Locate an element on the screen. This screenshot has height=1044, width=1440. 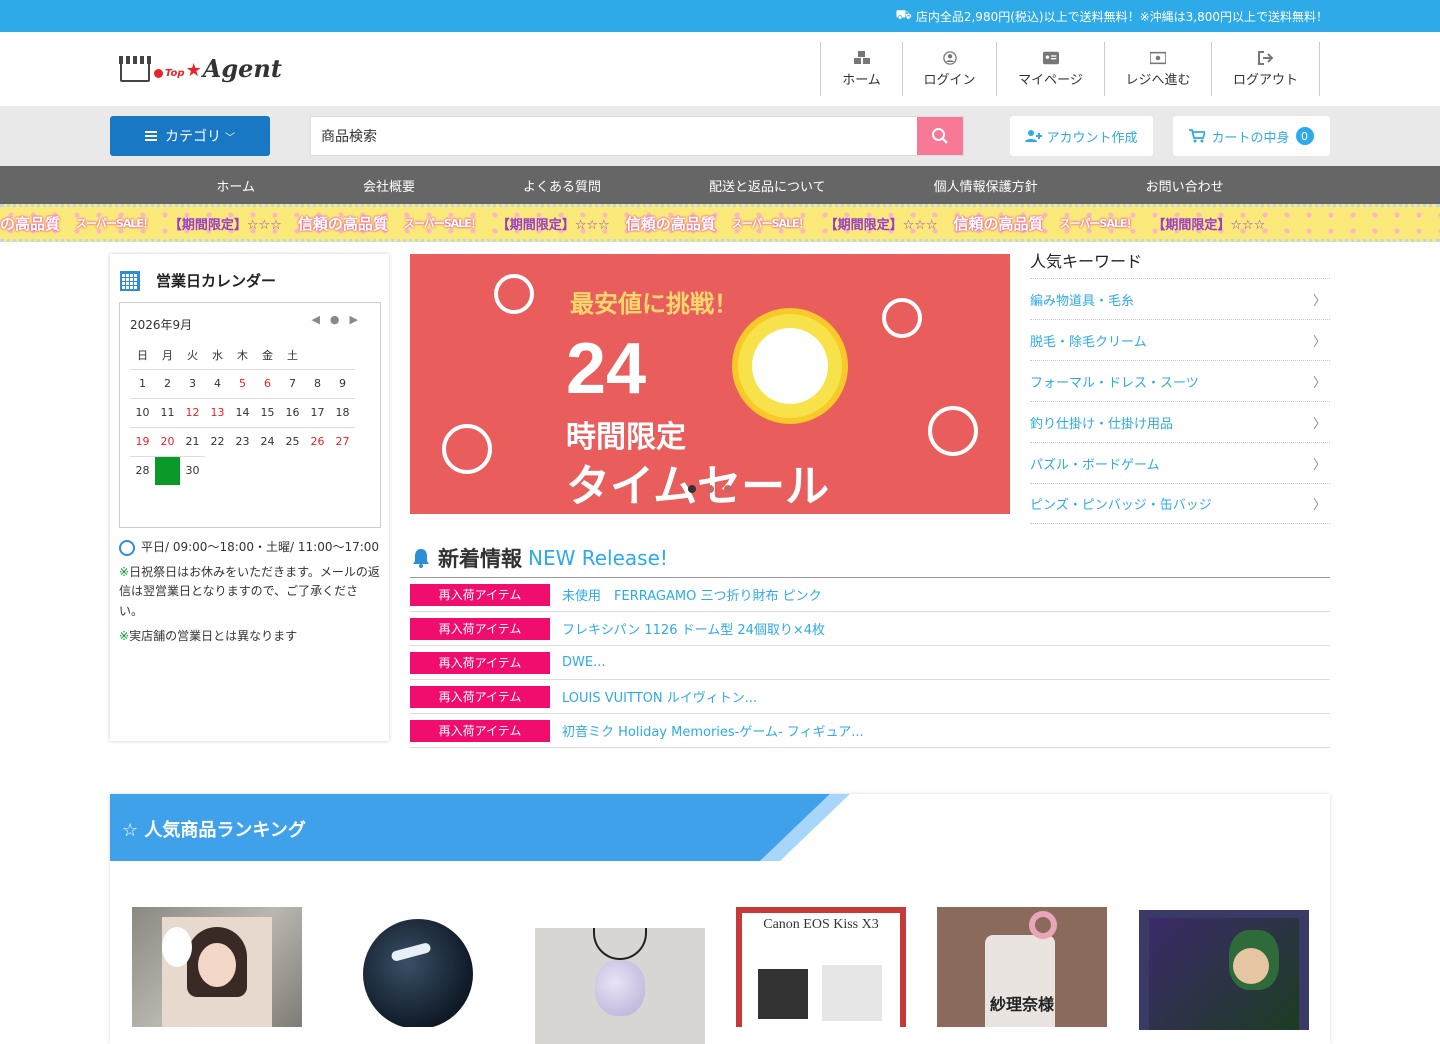
keyword-link: フォーマル・ドレス・スーツ 〉 is located at coordinates (1180, 380).